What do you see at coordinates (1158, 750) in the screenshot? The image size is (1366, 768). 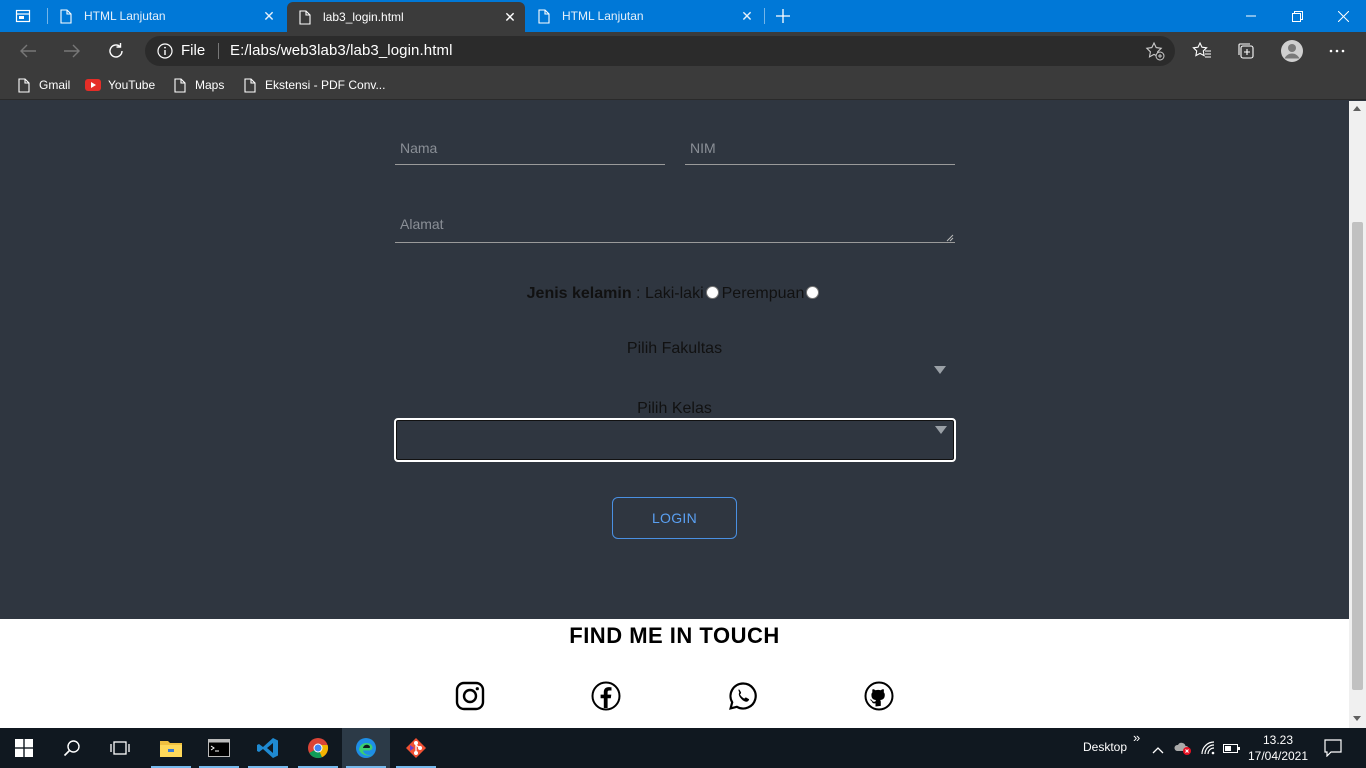 I see `tray-chevron-up-icon` at bounding box center [1158, 750].